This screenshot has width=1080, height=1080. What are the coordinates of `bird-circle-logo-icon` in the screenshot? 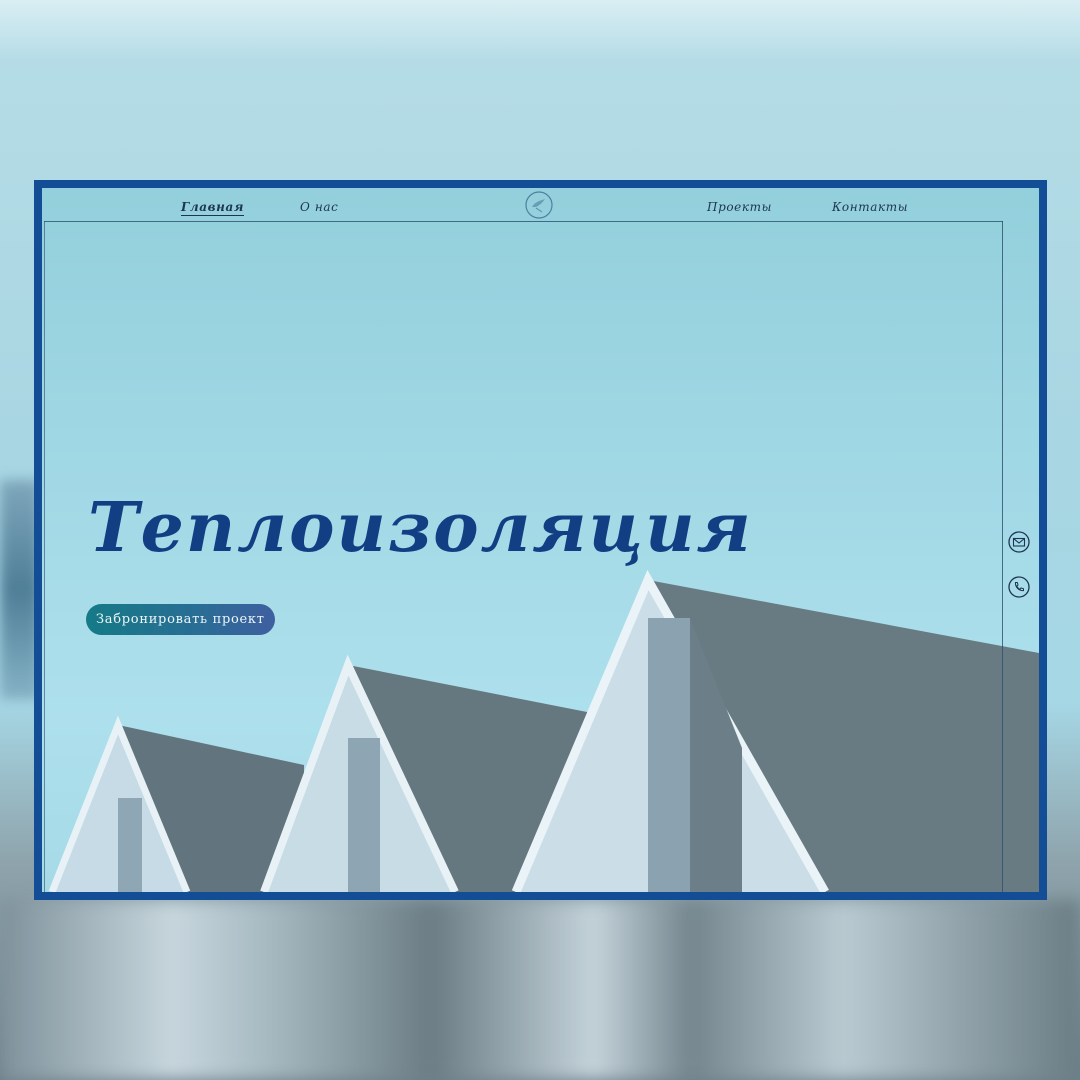 It's located at (539, 205).